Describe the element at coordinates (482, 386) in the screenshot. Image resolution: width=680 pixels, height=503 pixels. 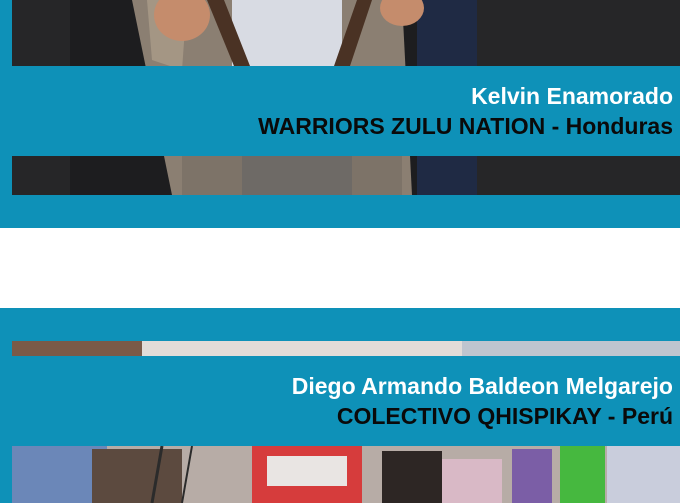
I see `profile-name-2: Diego Armando Baldeon Melgarejo` at that location.